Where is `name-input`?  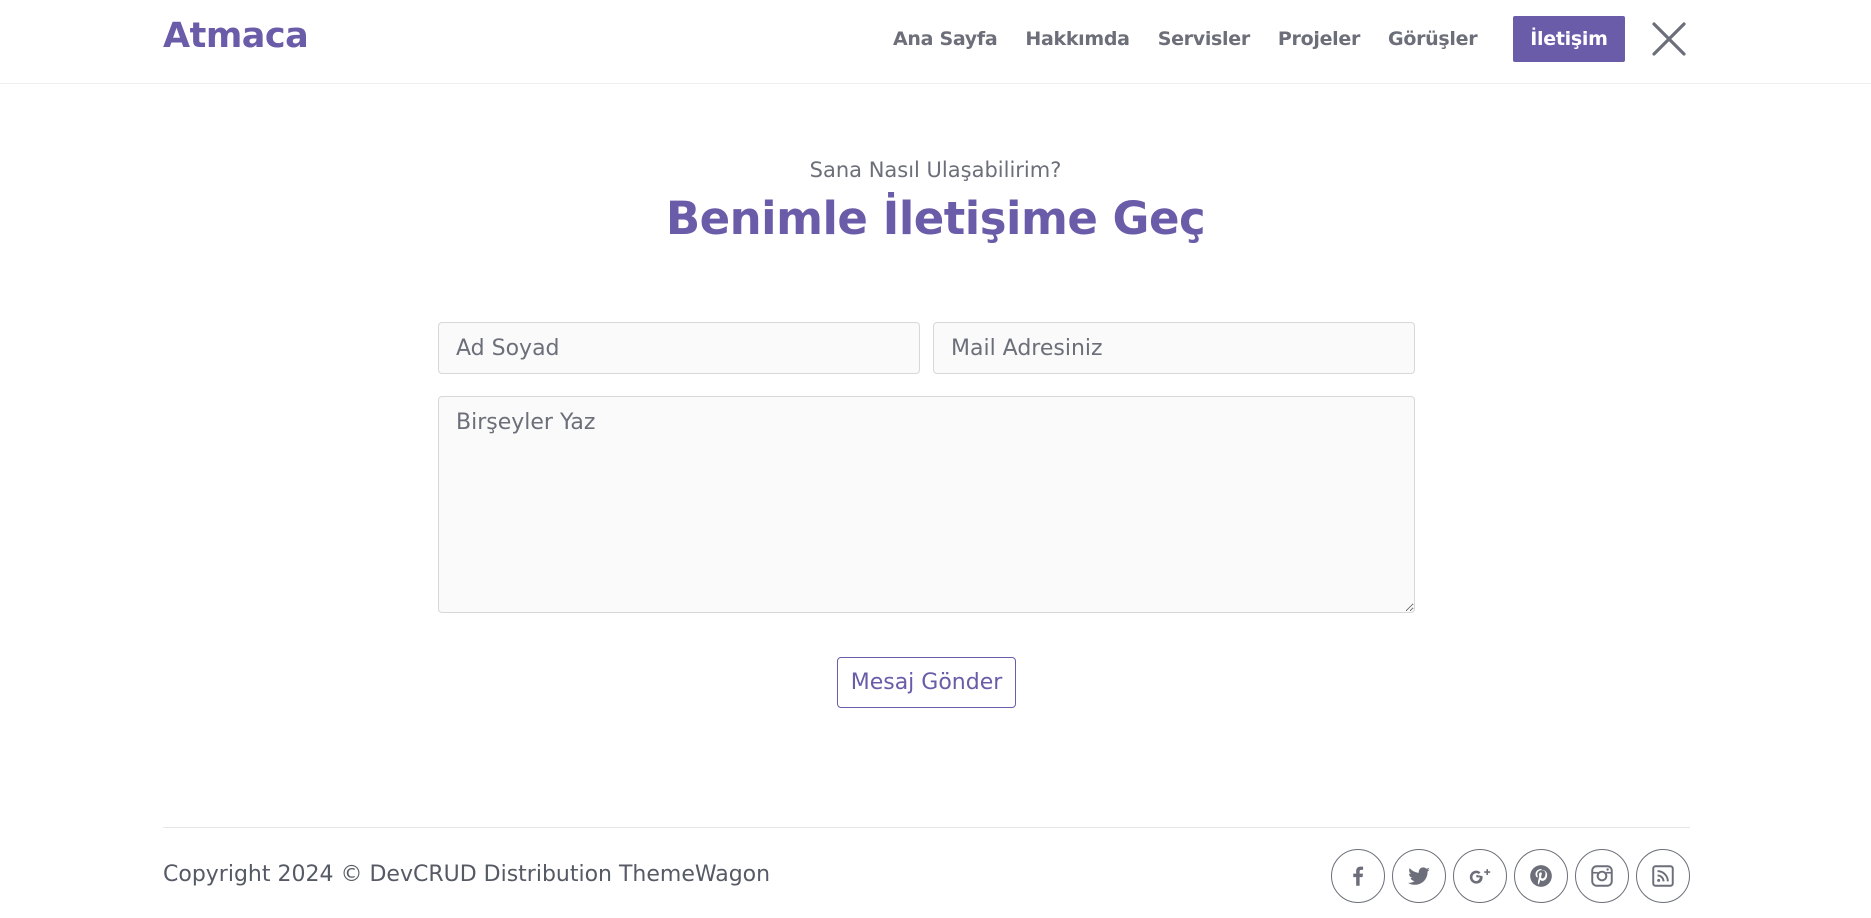 name-input is located at coordinates (679, 348).